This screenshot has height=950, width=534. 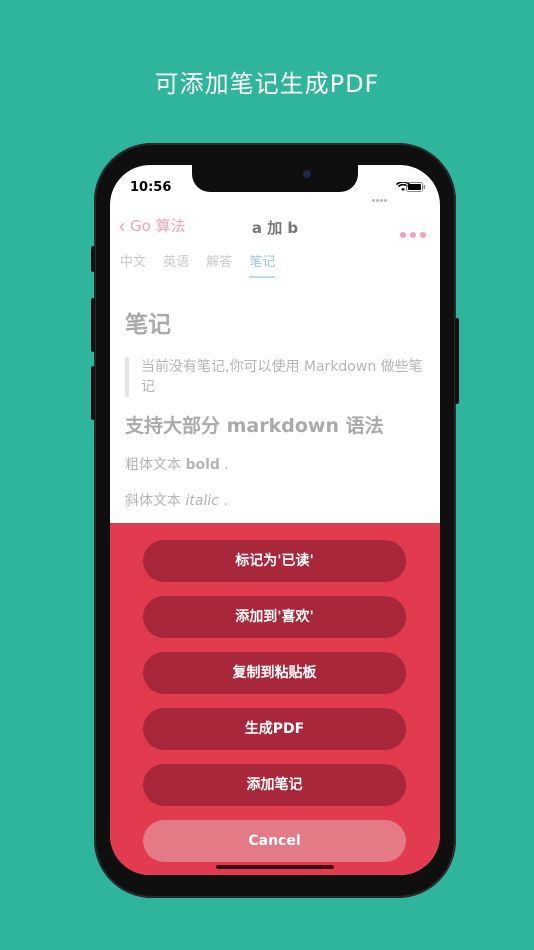 I want to click on add-favorite-button: 添加到'喜欢', so click(x=274, y=617).